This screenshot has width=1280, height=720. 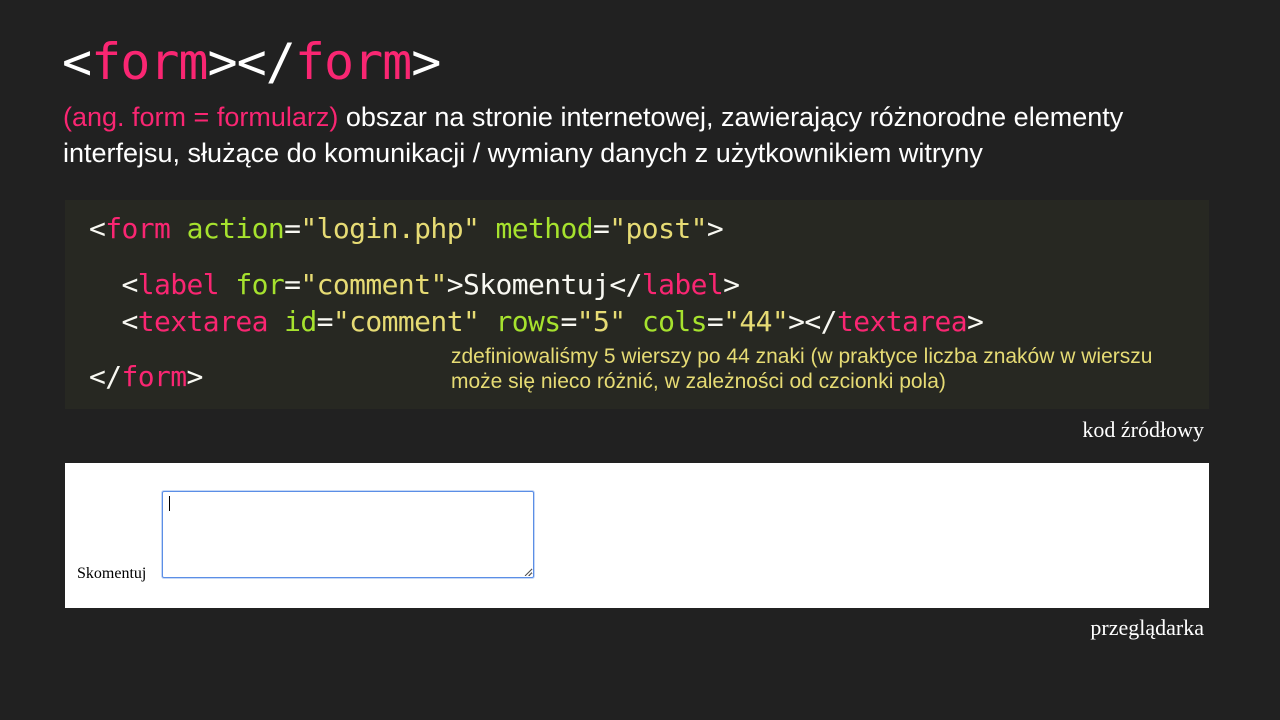 What do you see at coordinates (674, 321) in the screenshot?
I see `code-attribute: cols` at bounding box center [674, 321].